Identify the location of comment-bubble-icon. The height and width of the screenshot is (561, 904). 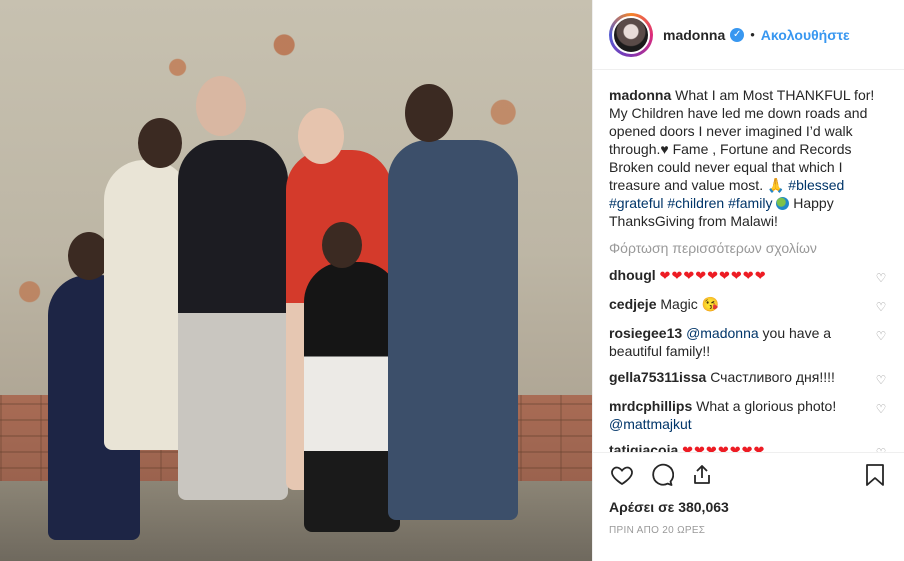
(662, 475).